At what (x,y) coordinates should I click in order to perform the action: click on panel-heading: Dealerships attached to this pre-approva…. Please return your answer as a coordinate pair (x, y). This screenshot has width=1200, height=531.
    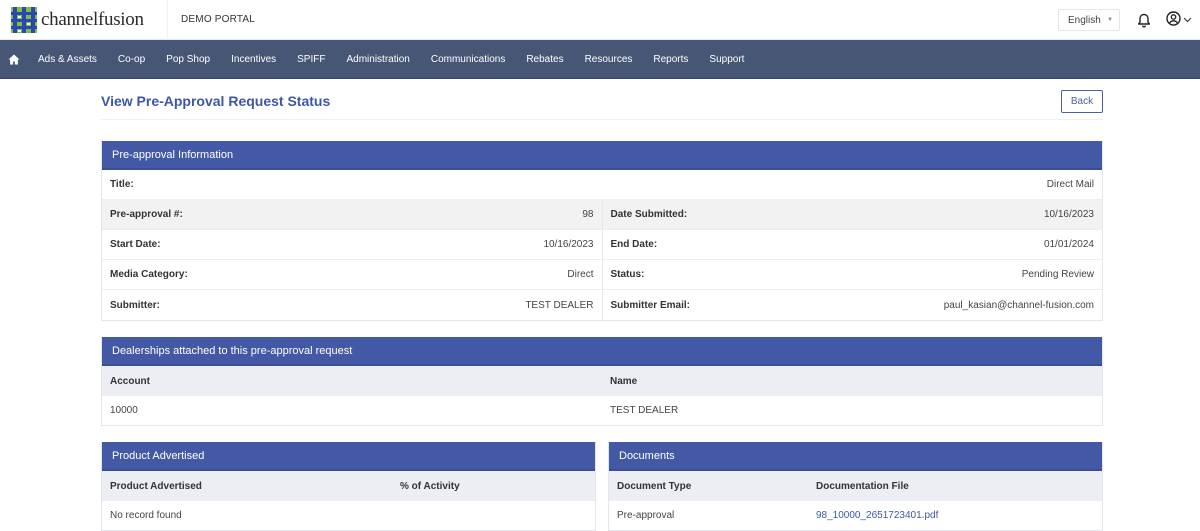
    Looking at the image, I should click on (602, 351).